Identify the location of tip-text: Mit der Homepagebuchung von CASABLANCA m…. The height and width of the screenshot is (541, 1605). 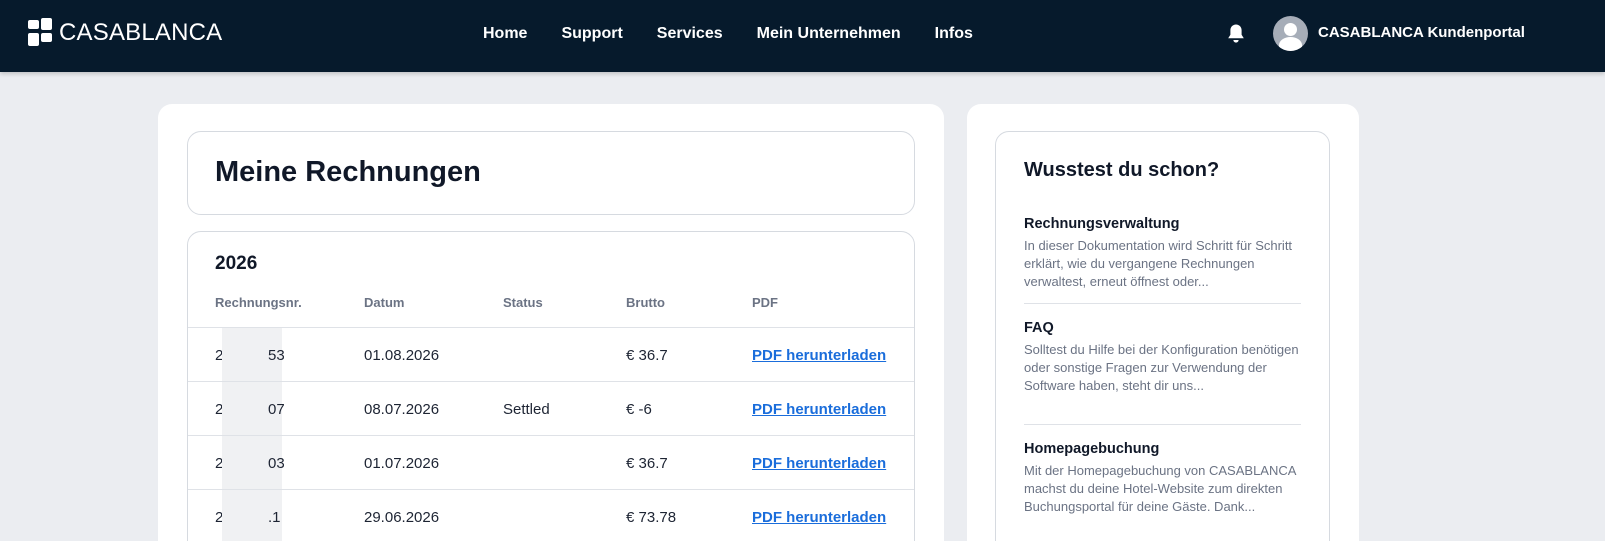
(1160, 488).